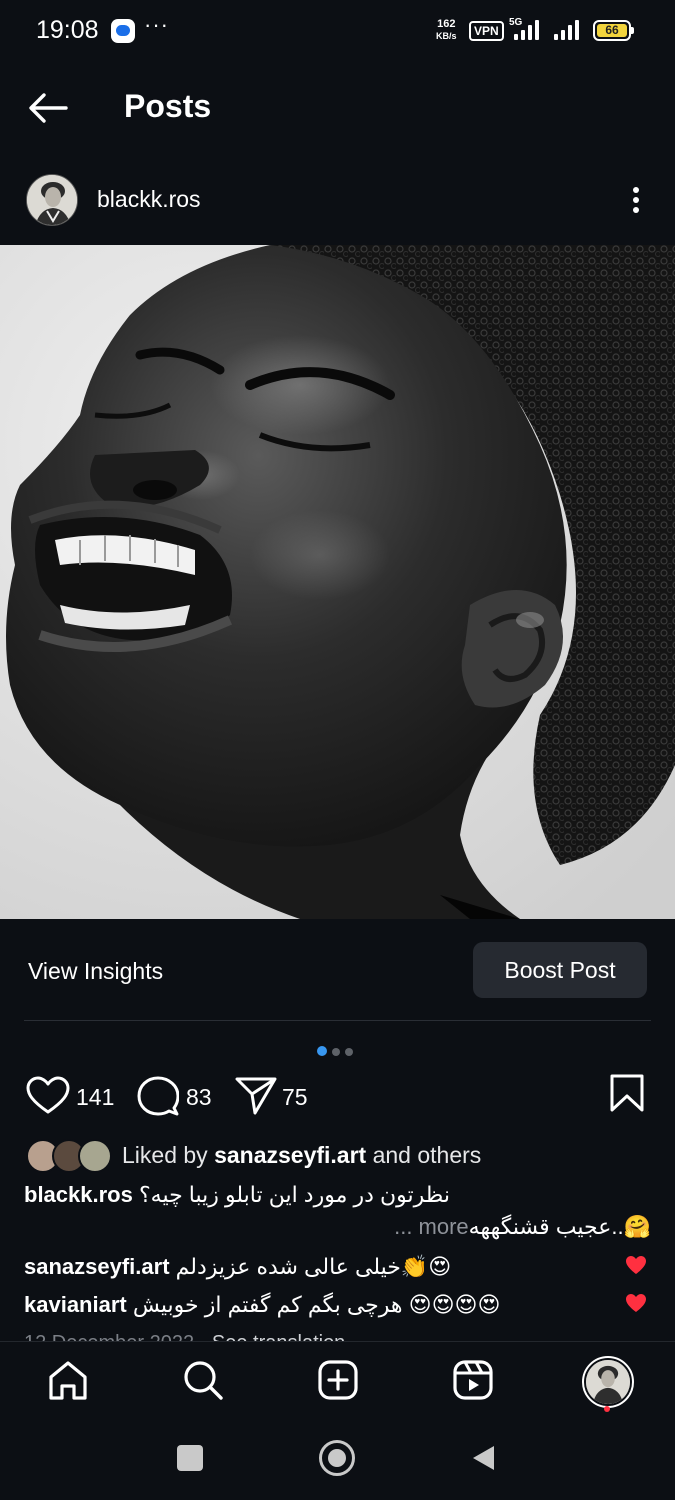  I want to click on nav-create, so click(338, 1380).